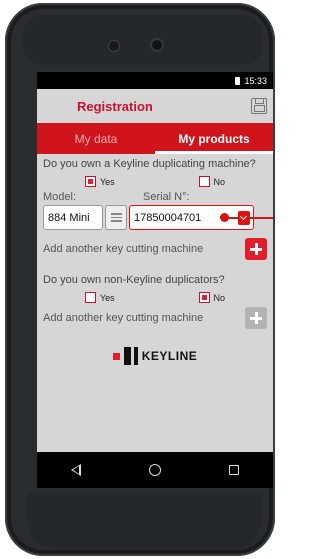 The image size is (320, 559). What do you see at coordinates (214, 138) in the screenshot?
I see `tab-my-products: My products` at bounding box center [214, 138].